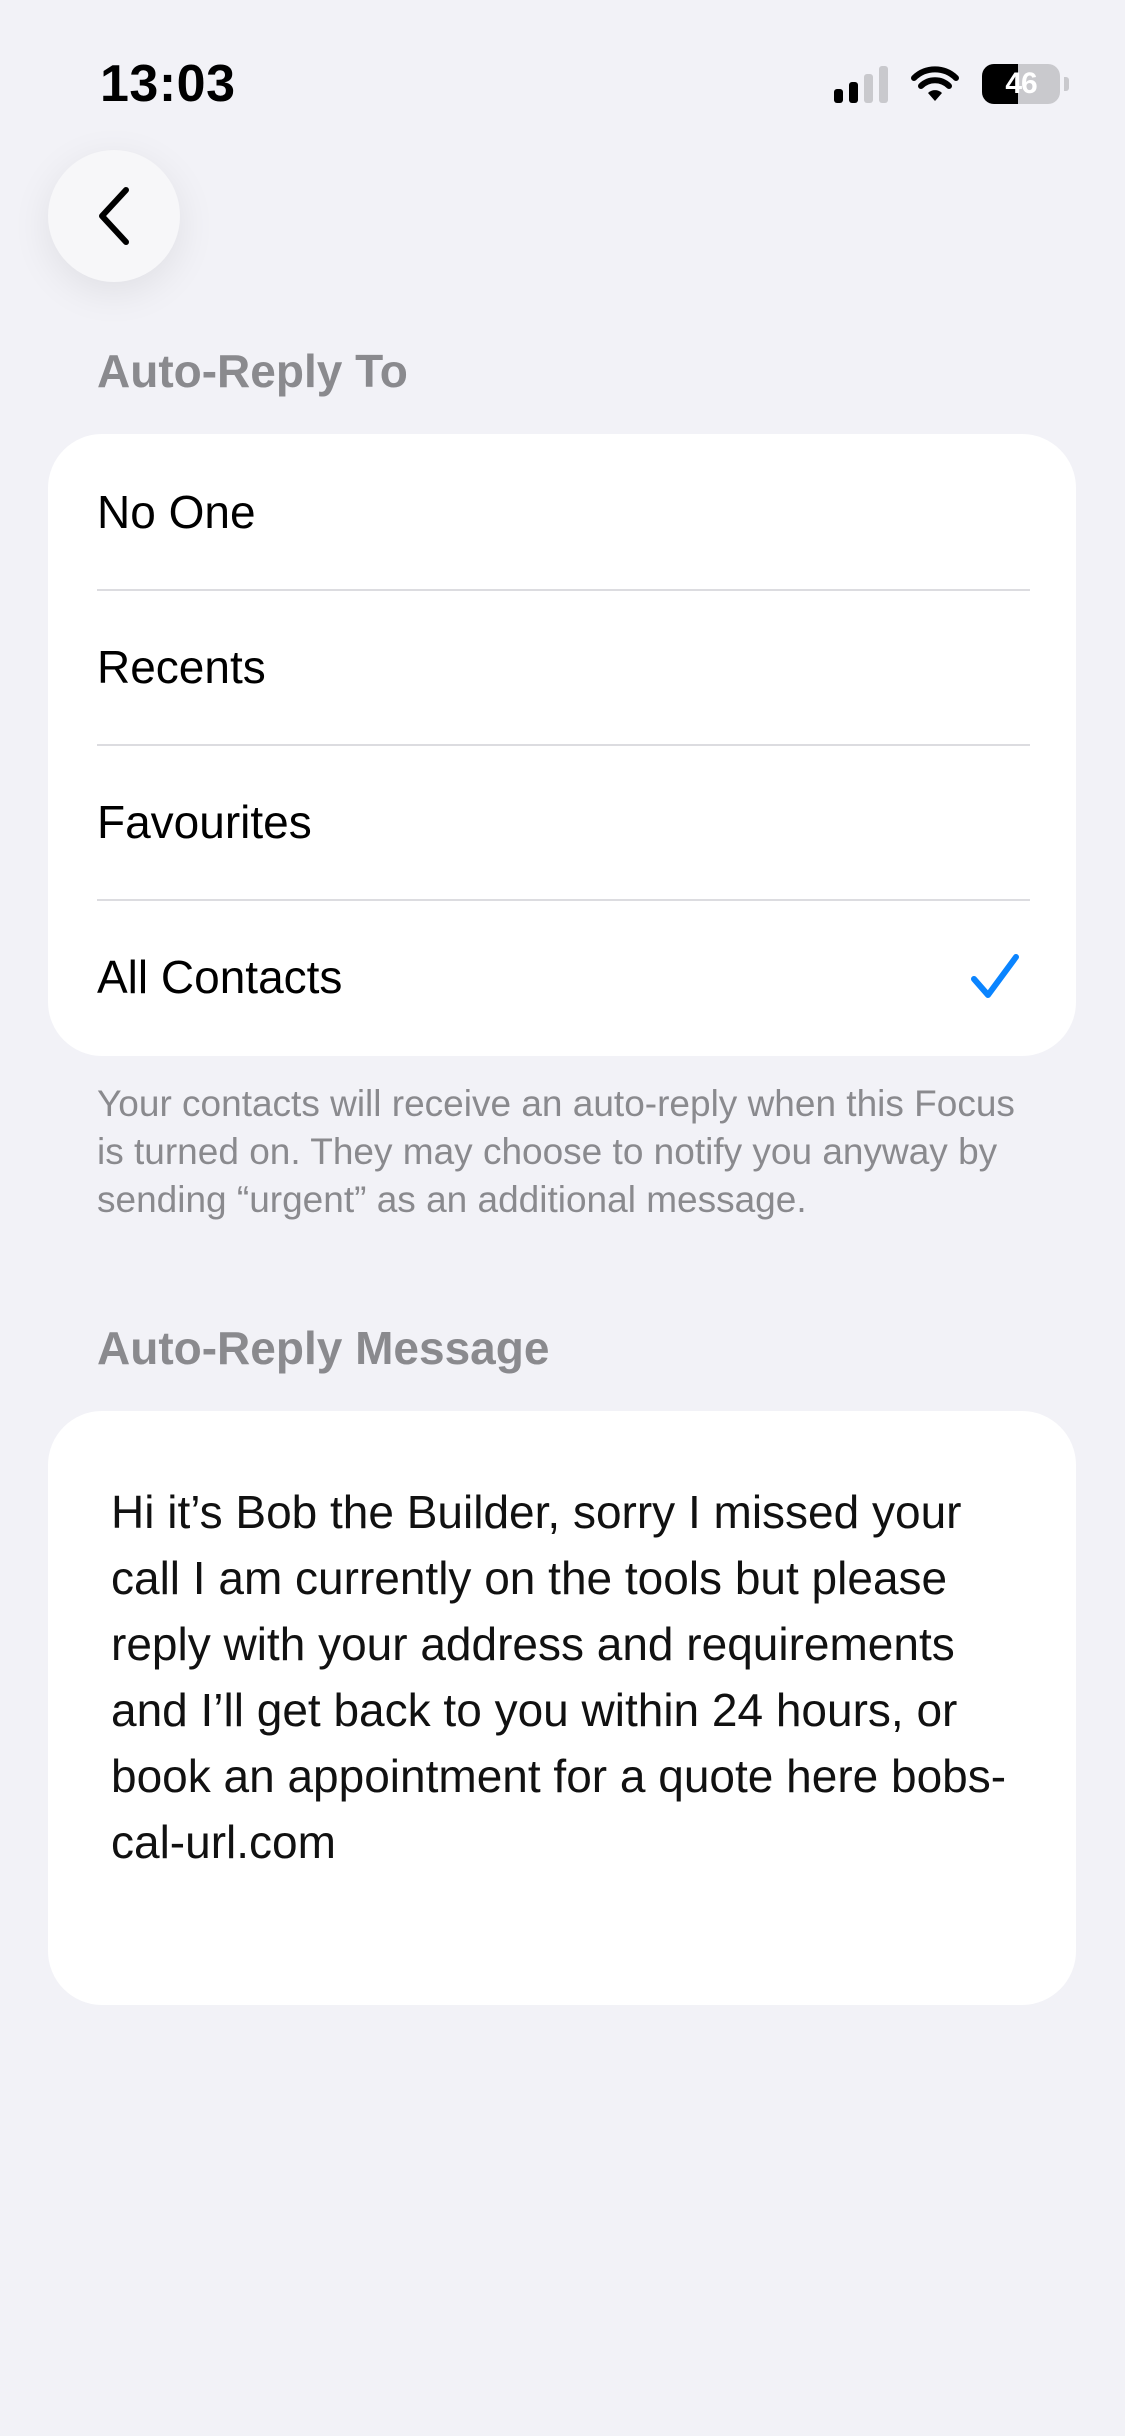 The height and width of the screenshot is (2436, 1125). I want to click on battery-icon: 46, so click(1021, 84).